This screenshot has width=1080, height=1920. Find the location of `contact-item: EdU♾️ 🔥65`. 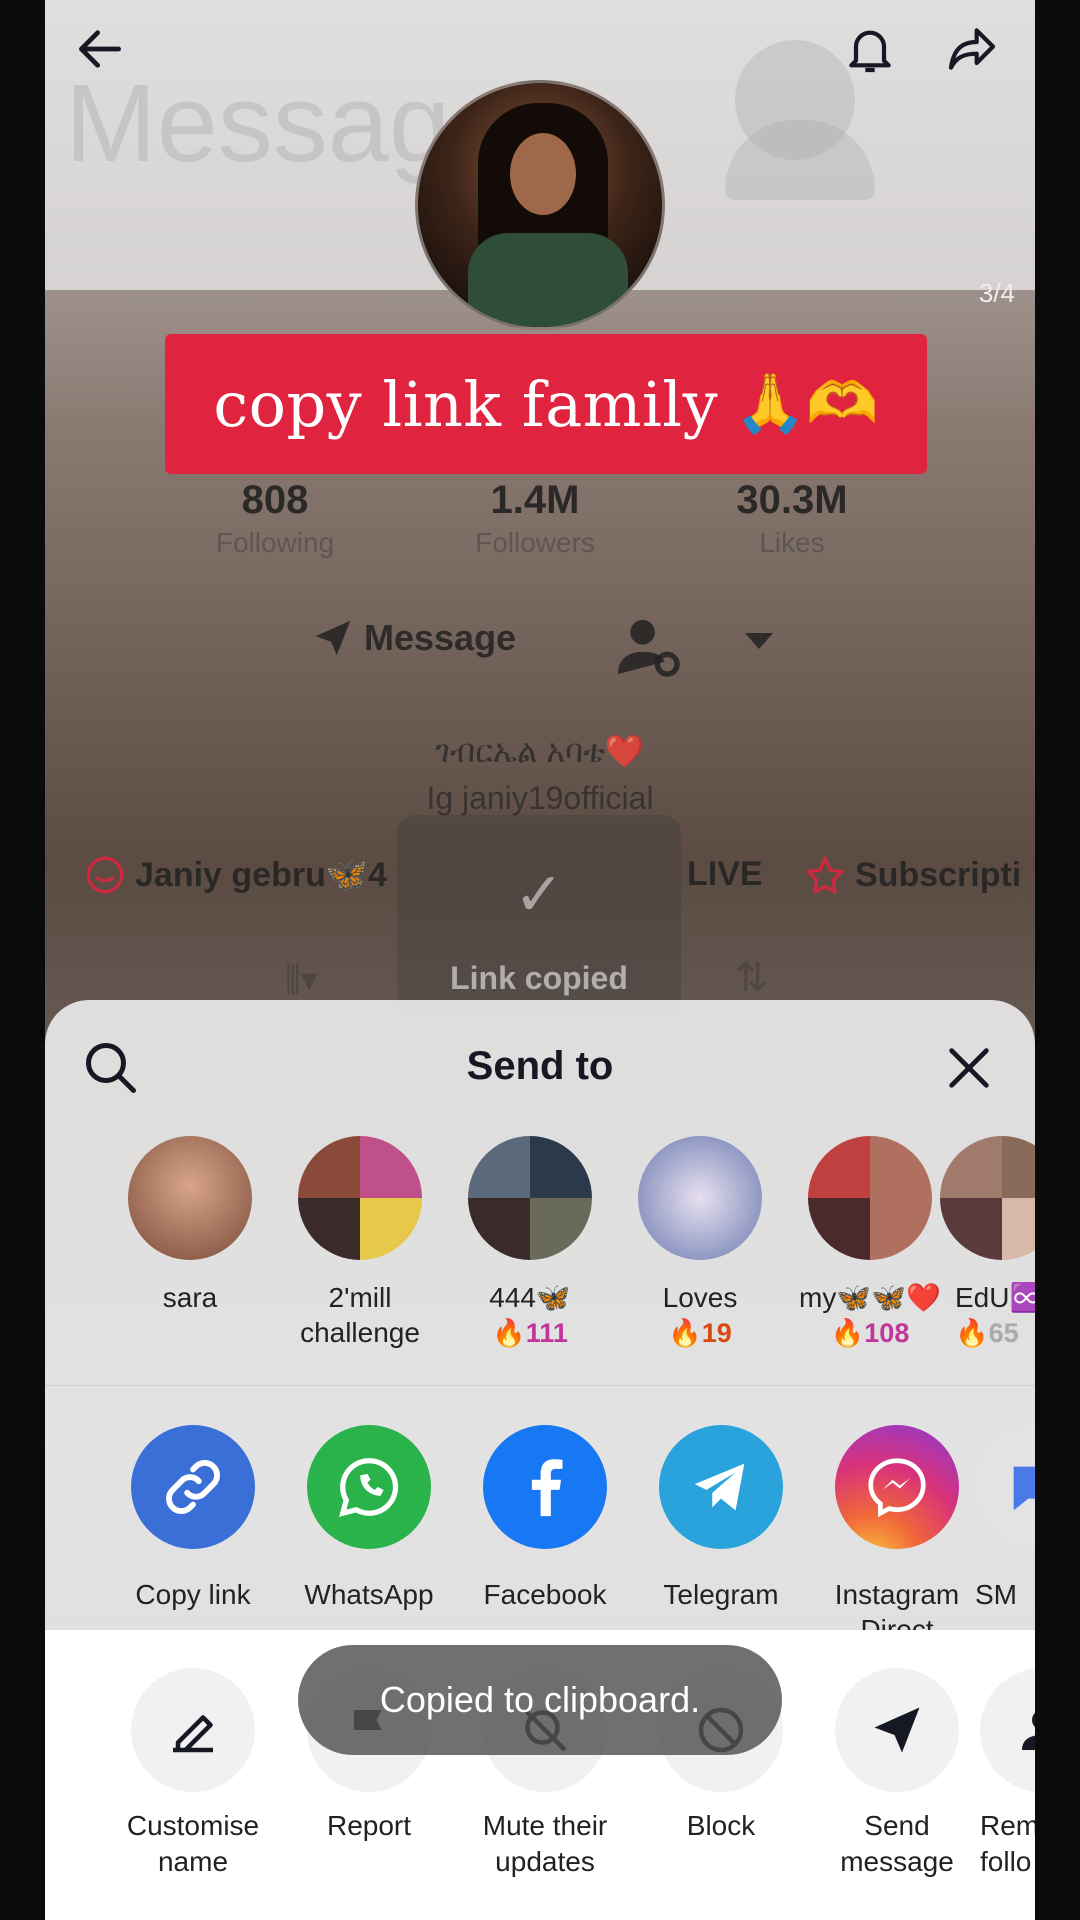

contact-item: EdU♾️ 🔥65 is located at coordinates (987, 1243).